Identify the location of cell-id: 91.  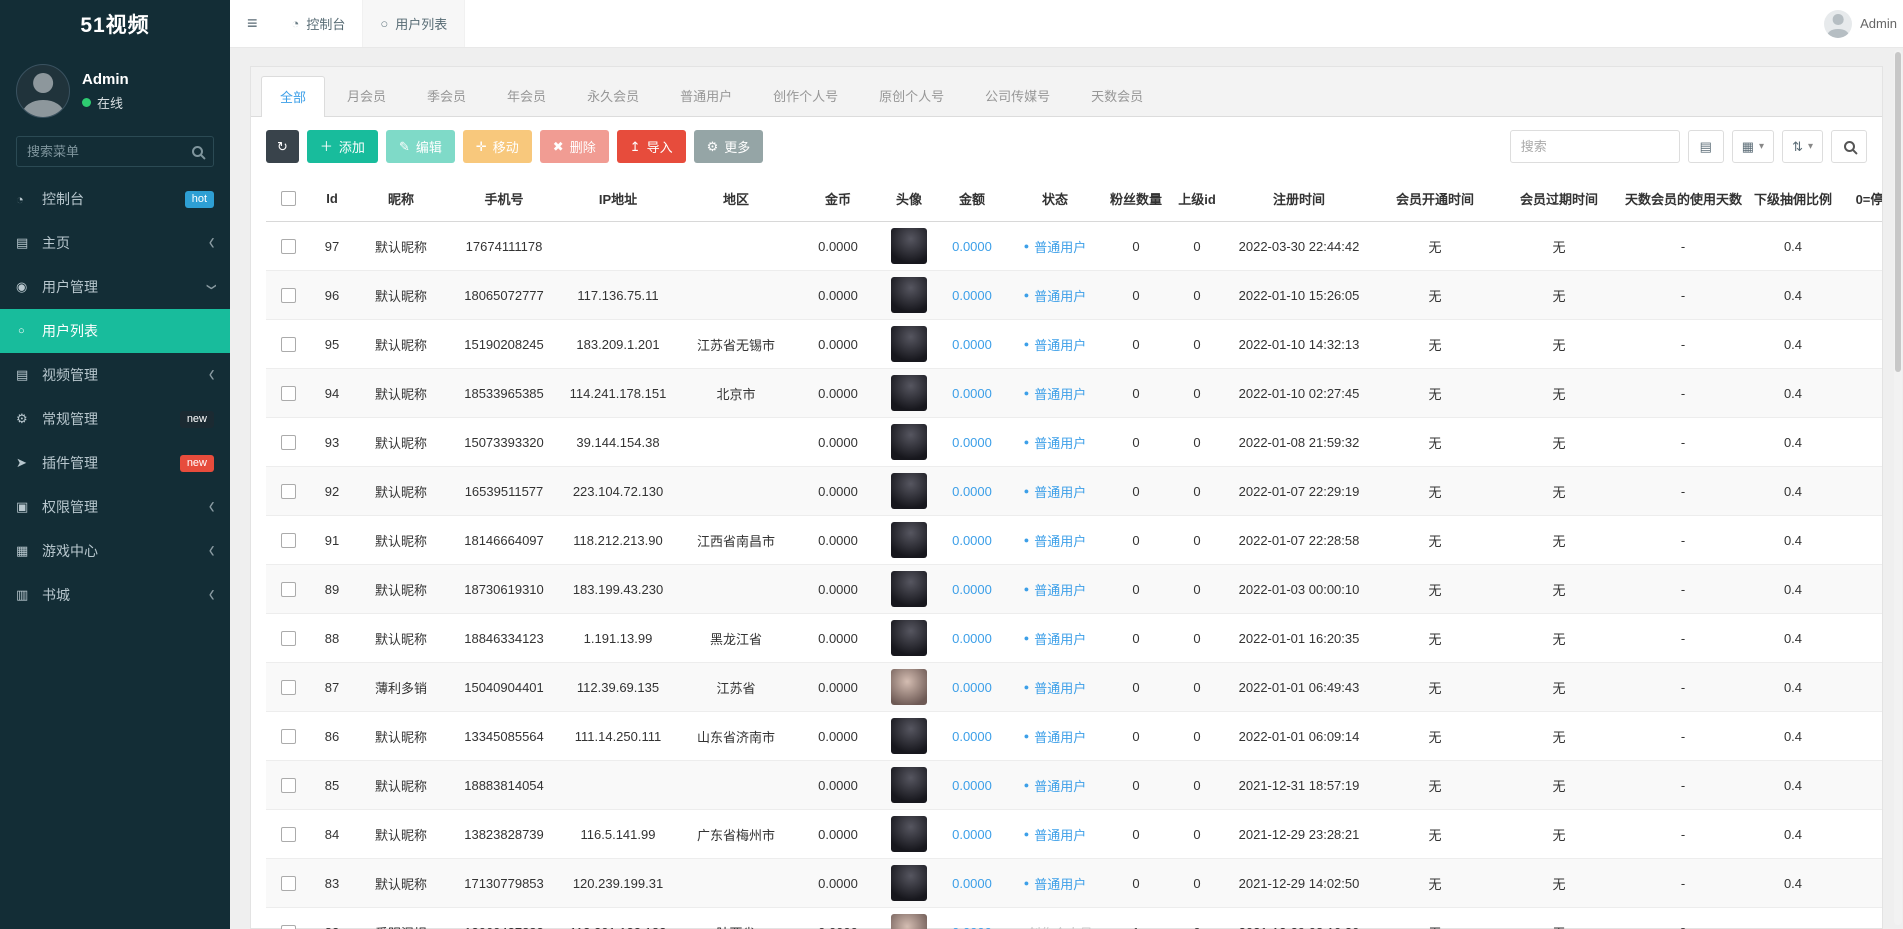
(332, 540).